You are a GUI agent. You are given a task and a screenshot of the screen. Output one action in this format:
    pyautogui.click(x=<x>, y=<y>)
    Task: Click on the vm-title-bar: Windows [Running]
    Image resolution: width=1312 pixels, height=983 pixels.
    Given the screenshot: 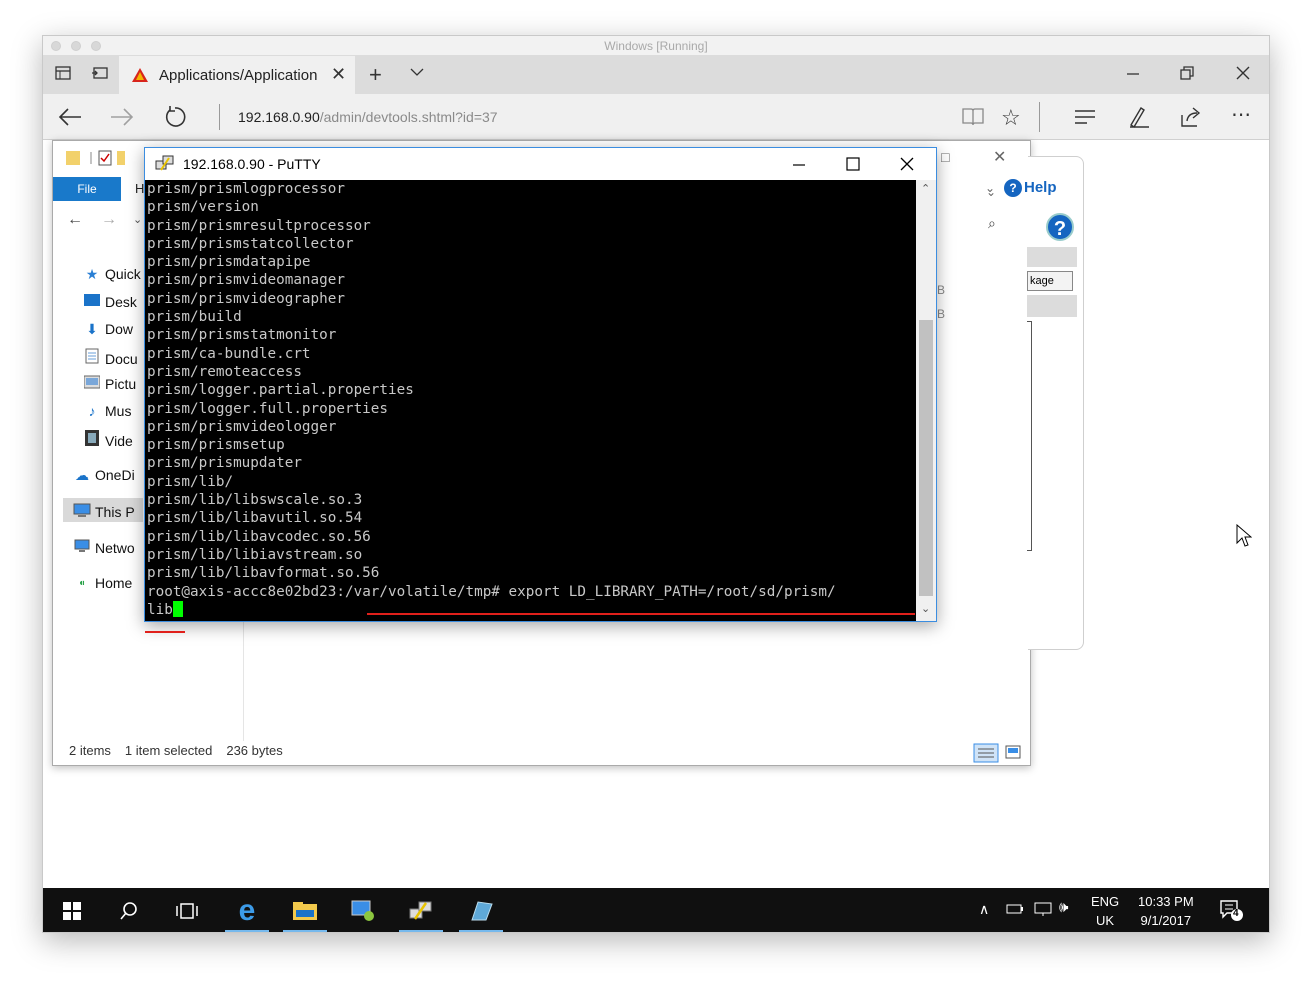 What is the action you would take?
    pyautogui.click(x=656, y=46)
    